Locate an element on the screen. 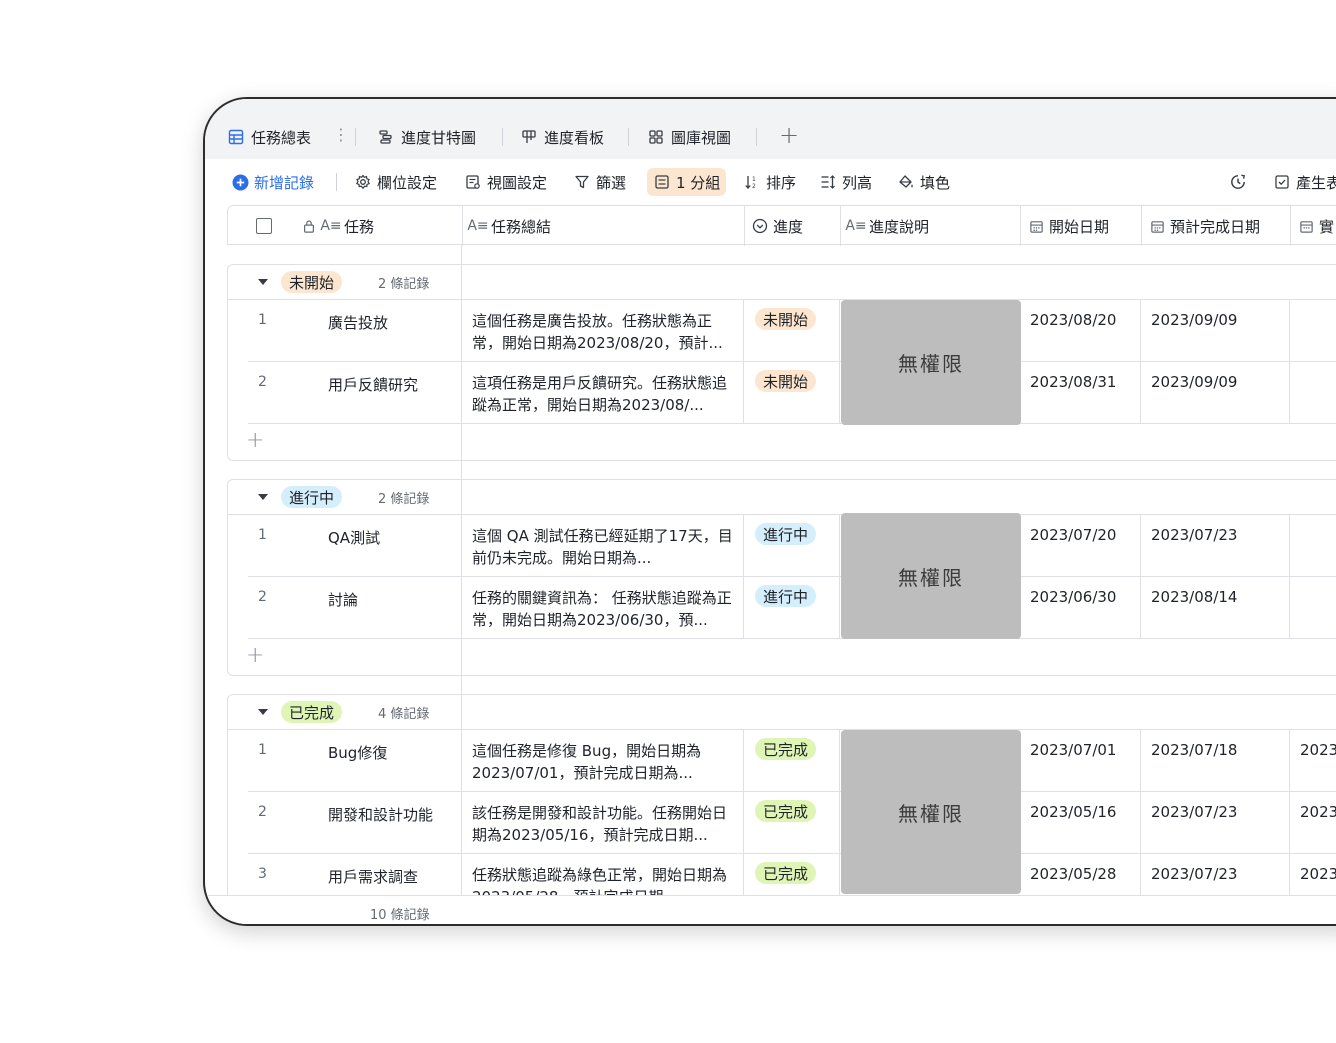  task-cell: QA測試 is located at coordinates (354, 537).